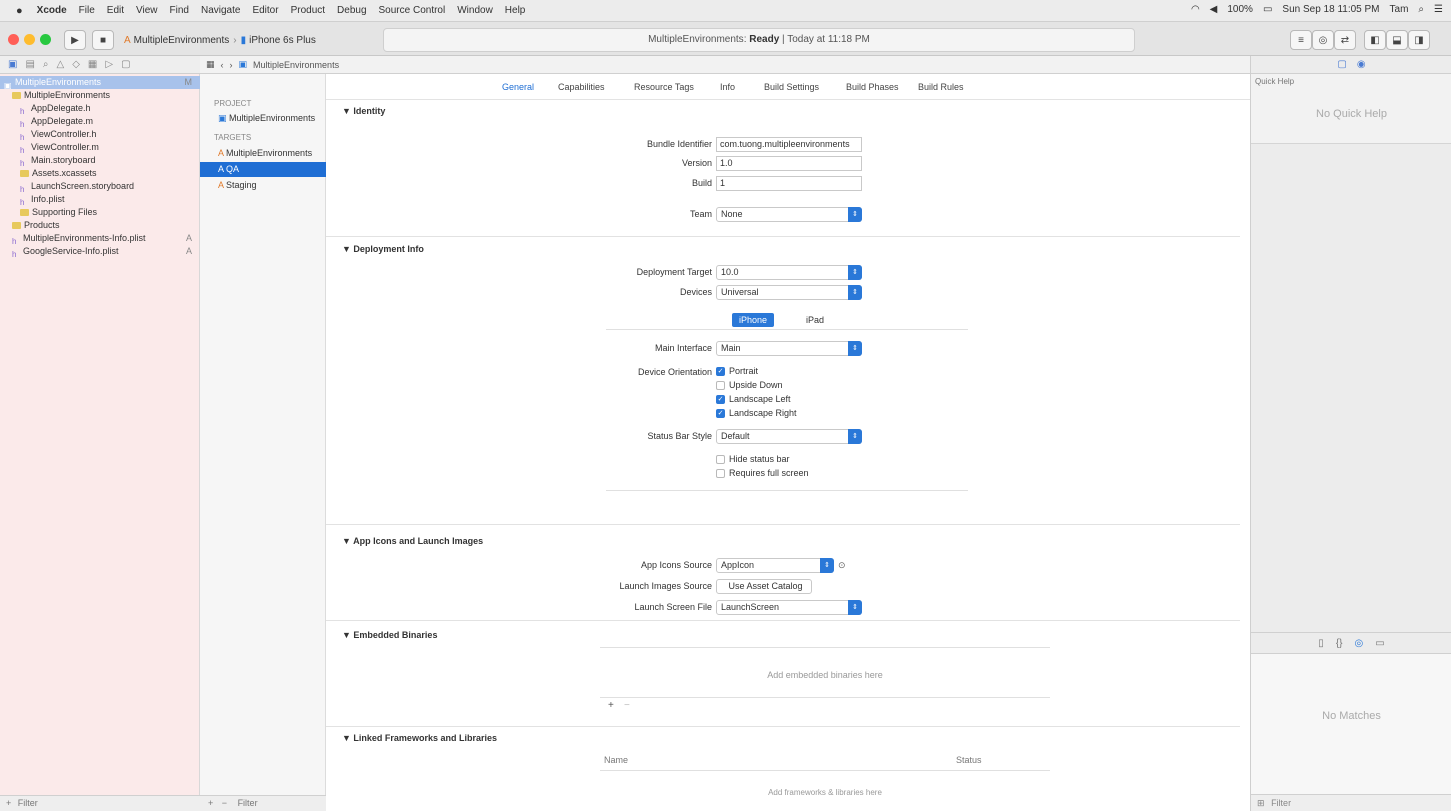  Describe the element at coordinates (75, 40) in the screenshot. I see `run-button: ▶` at that location.